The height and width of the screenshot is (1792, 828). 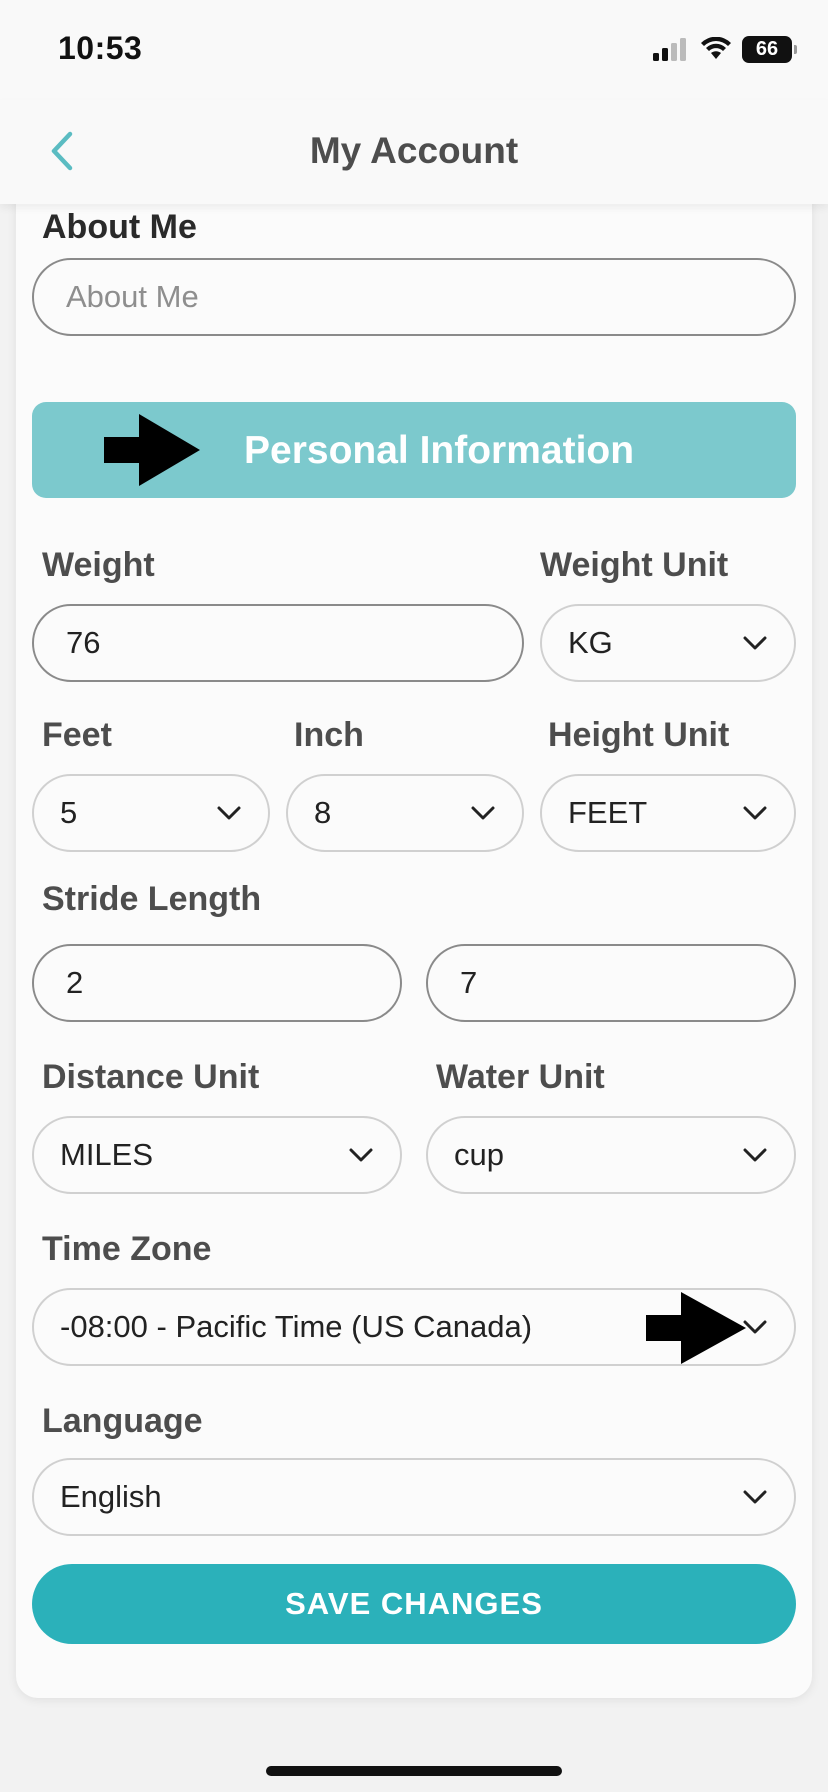 What do you see at coordinates (83, 642) in the screenshot?
I see `weight-value: 76` at bounding box center [83, 642].